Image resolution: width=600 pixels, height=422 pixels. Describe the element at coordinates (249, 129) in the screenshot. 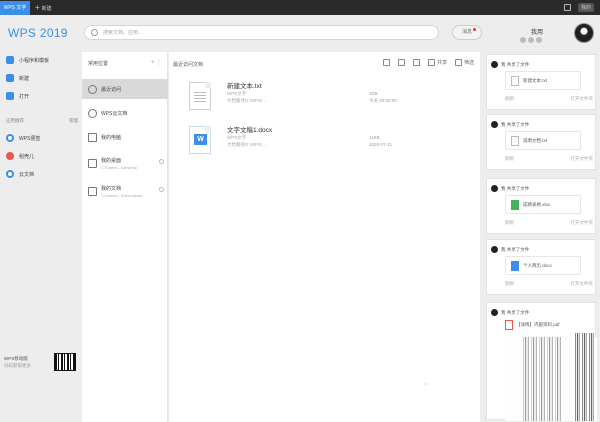

I see `file-name: 文字文稿1.docx` at that location.